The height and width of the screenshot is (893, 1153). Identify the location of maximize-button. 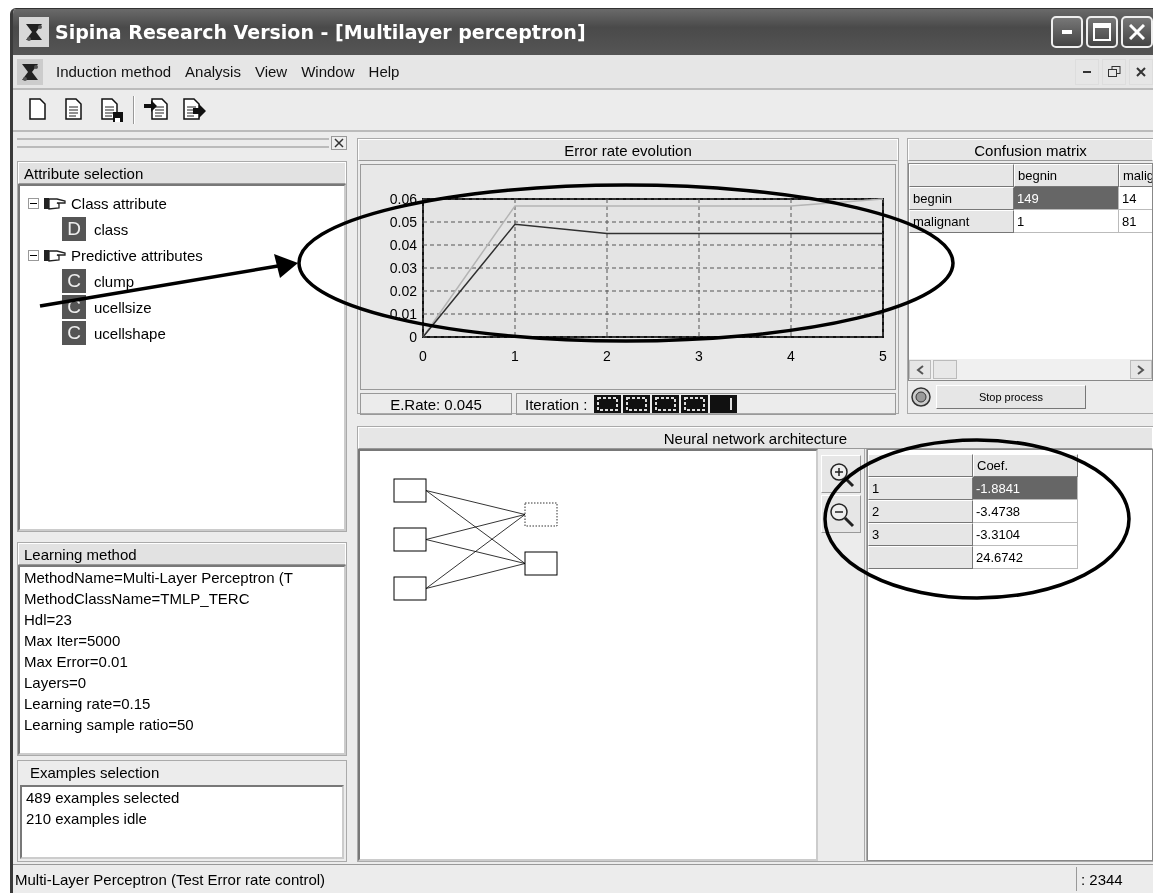
(1102, 32).